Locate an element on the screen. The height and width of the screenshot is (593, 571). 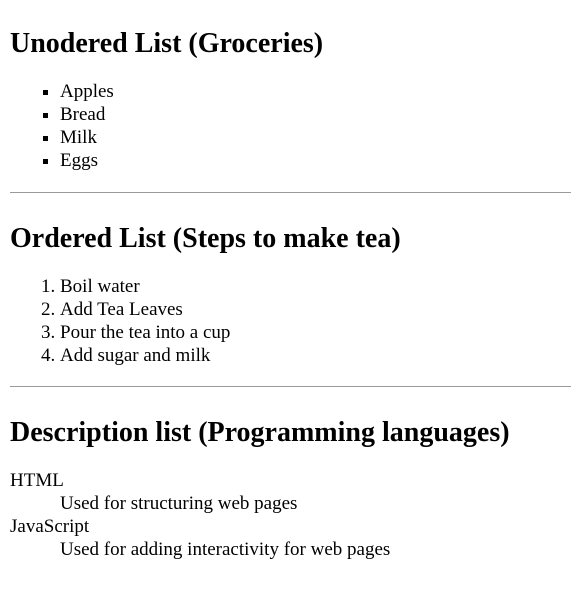
grocery-item: Eggs is located at coordinates (315, 160).